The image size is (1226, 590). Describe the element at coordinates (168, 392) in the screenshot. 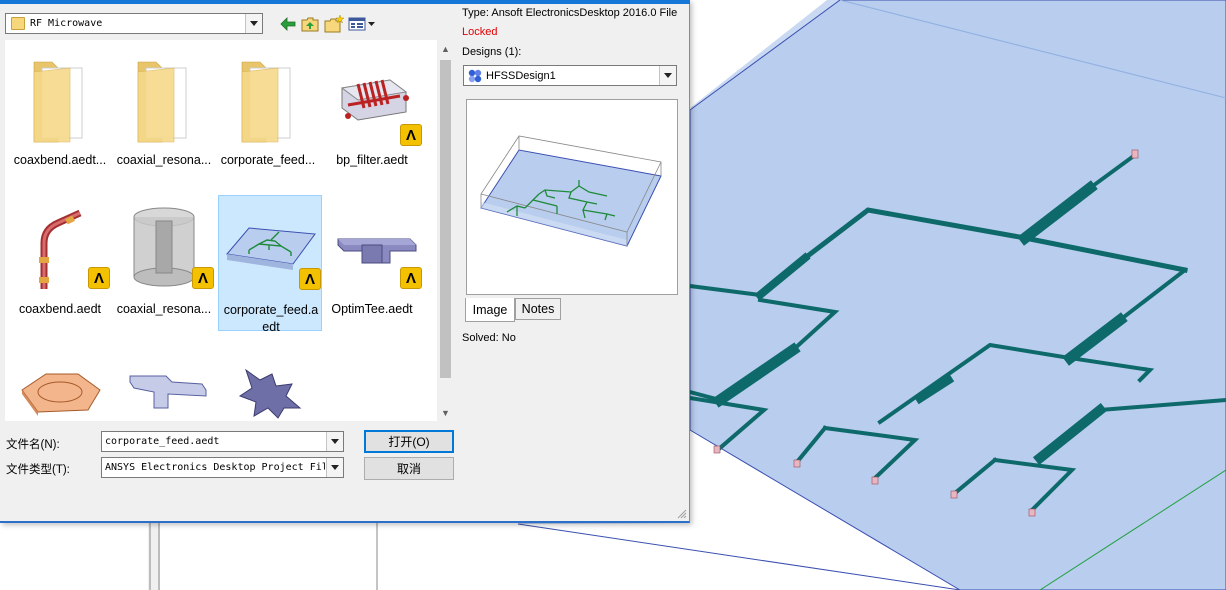

I see `tee-junction-model-icon` at that location.